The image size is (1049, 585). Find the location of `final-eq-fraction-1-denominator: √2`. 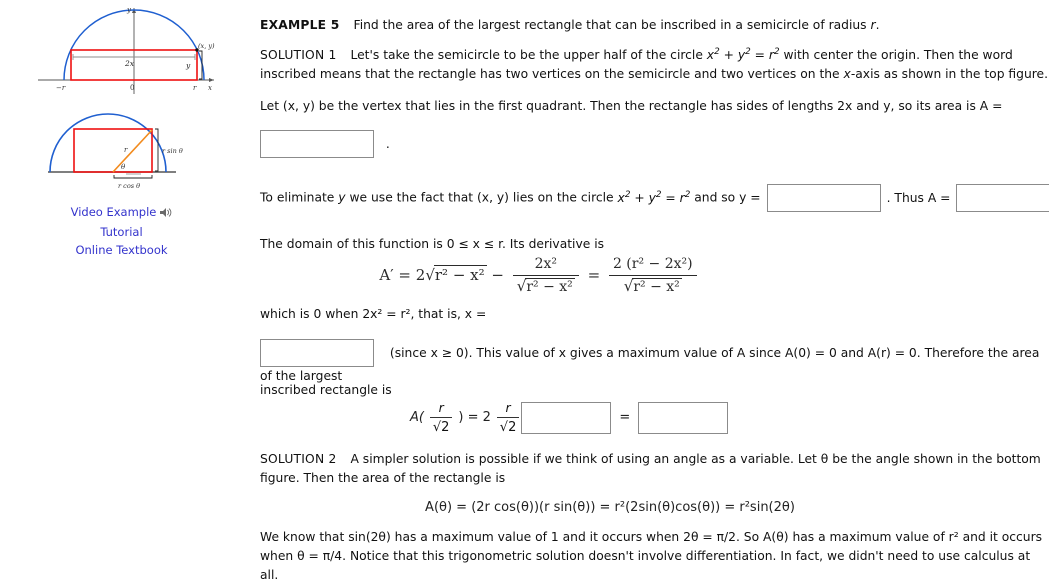

final-eq-fraction-1-denominator: √2 is located at coordinates (441, 427).